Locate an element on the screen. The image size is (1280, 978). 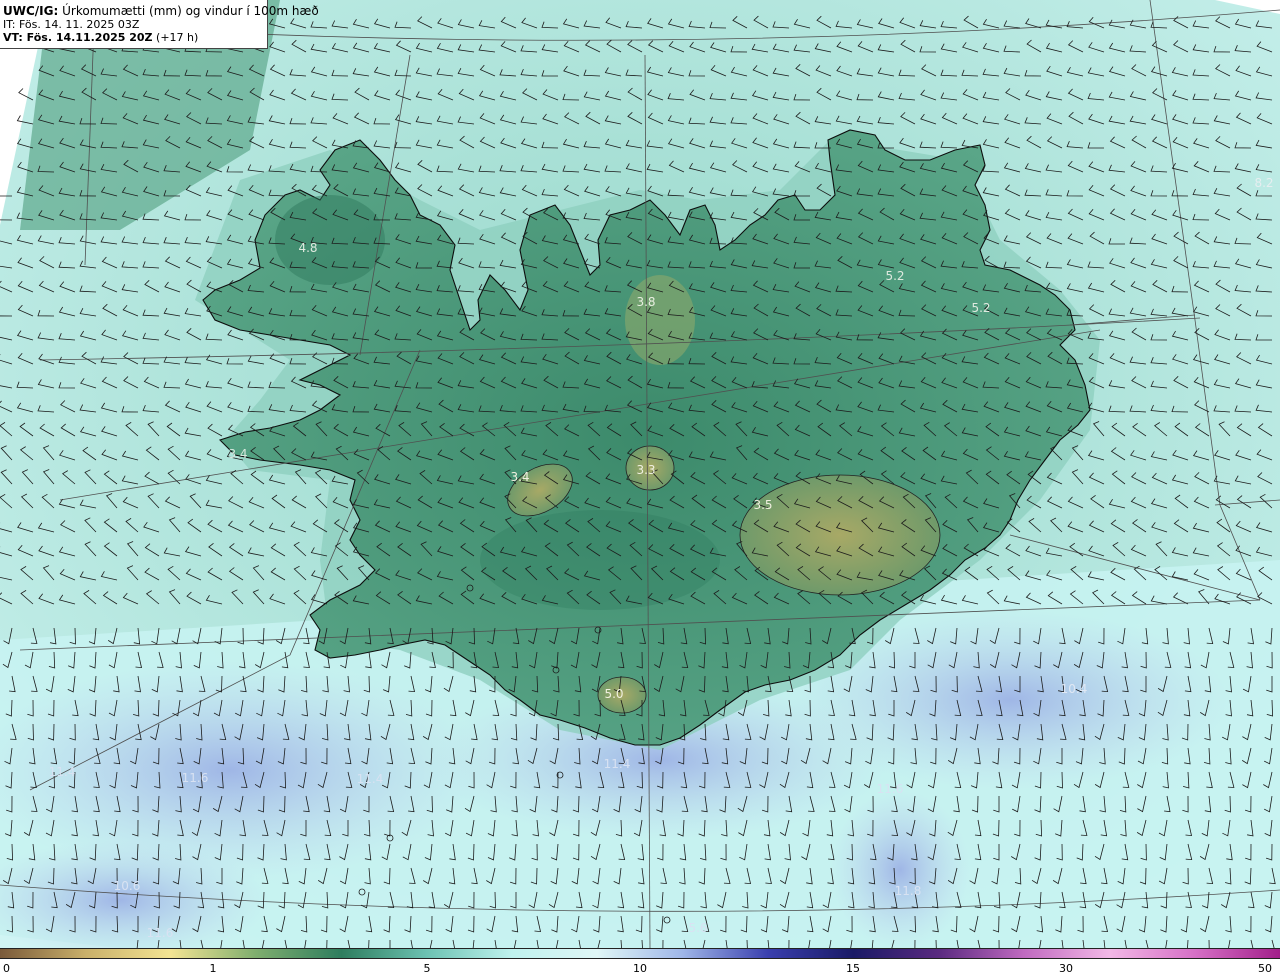
colorbar-tick-label: 30 is located at coordinates (1066, 968).